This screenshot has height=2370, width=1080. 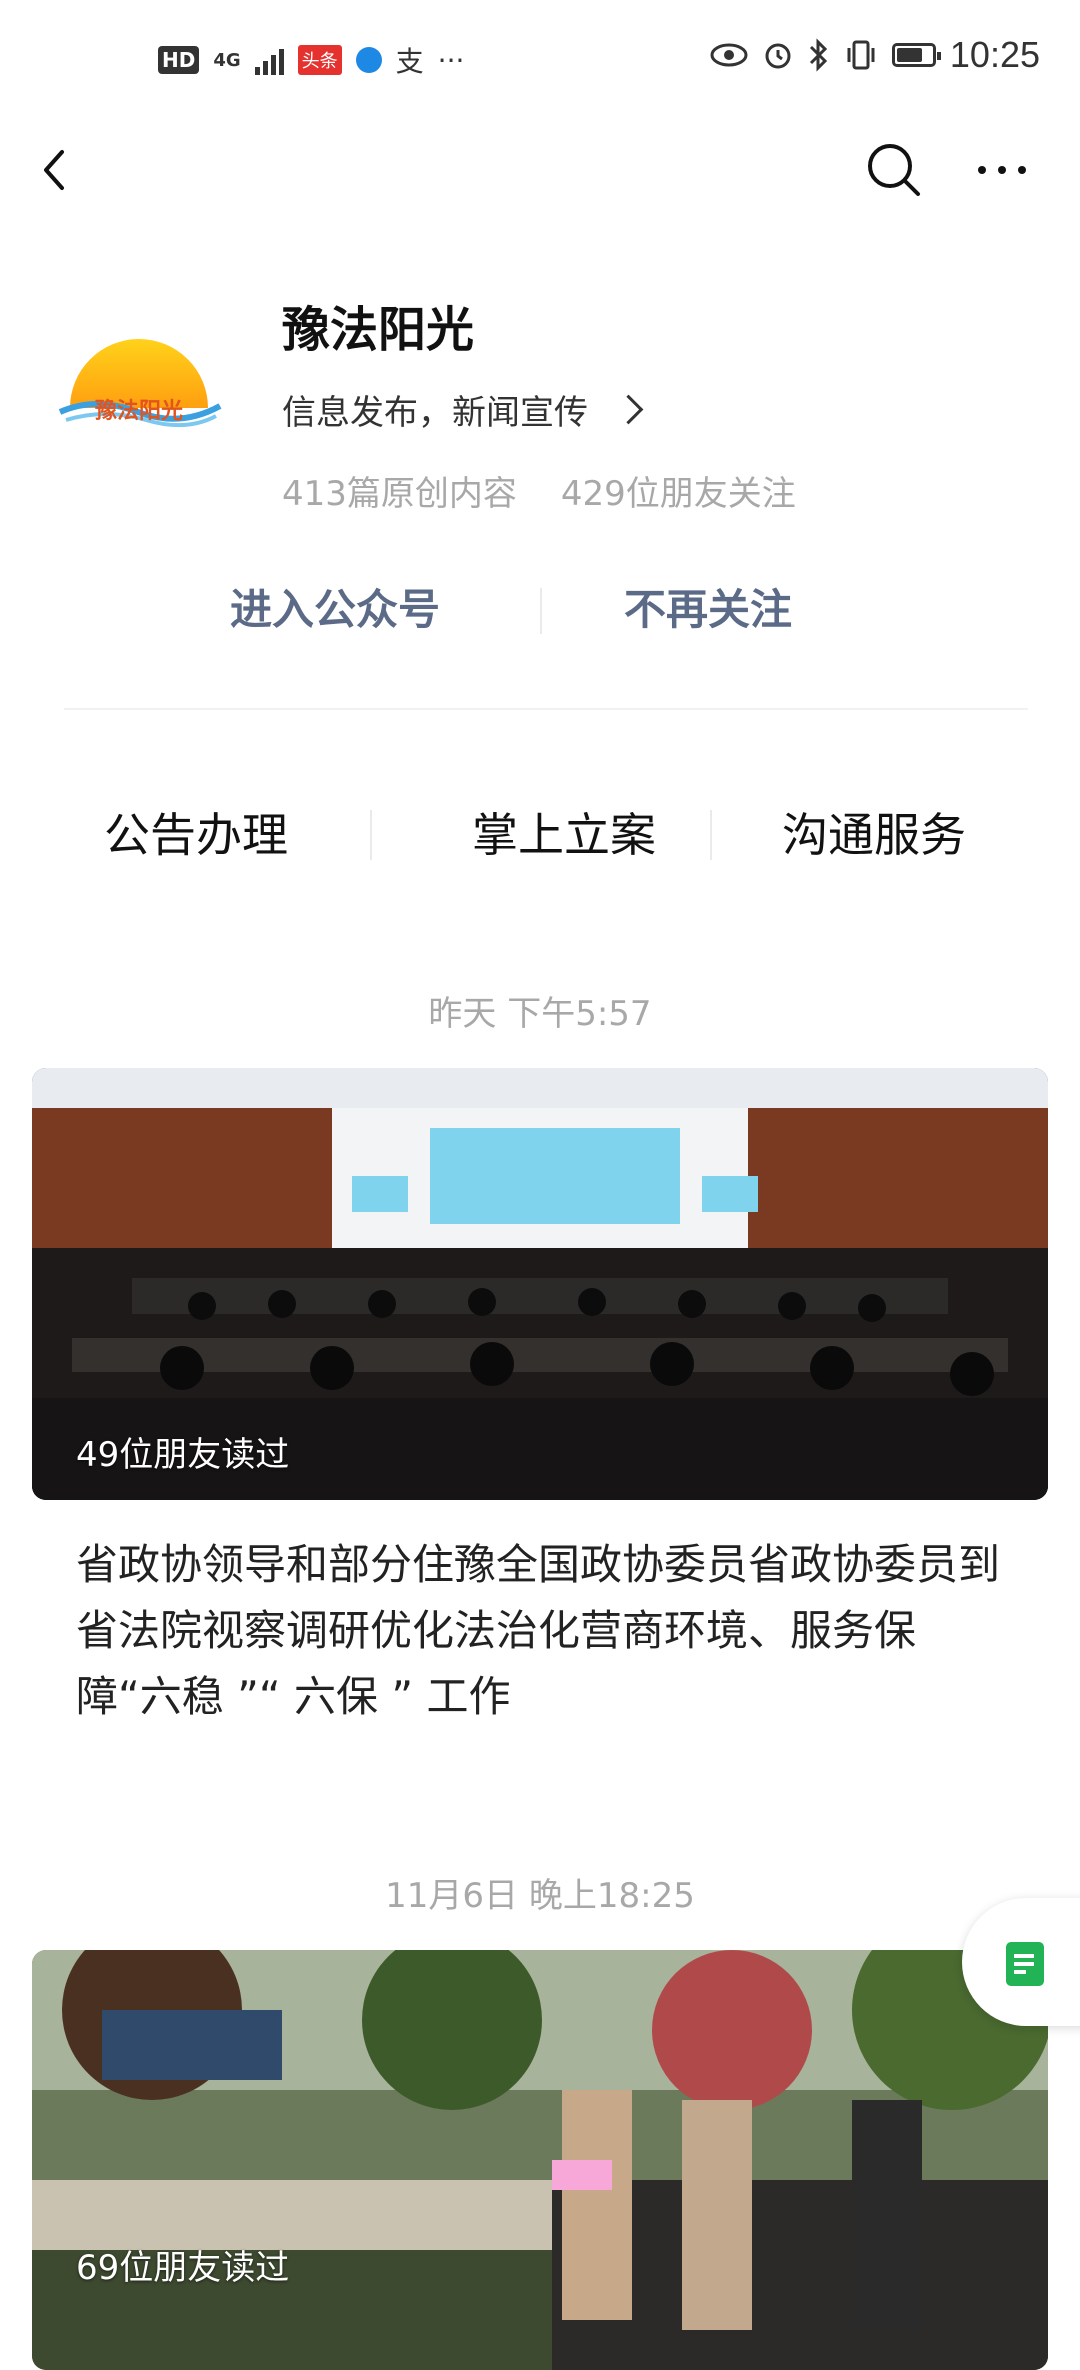 What do you see at coordinates (451, 60) in the screenshot?
I see `more-notifications-icon: ···` at bounding box center [451, 60].